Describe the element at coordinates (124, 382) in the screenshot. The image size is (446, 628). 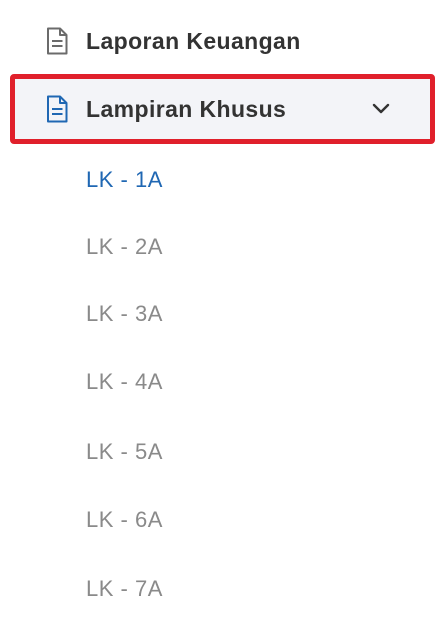
I see `submenu-item-lk-4a: LK - 4A` at that location.